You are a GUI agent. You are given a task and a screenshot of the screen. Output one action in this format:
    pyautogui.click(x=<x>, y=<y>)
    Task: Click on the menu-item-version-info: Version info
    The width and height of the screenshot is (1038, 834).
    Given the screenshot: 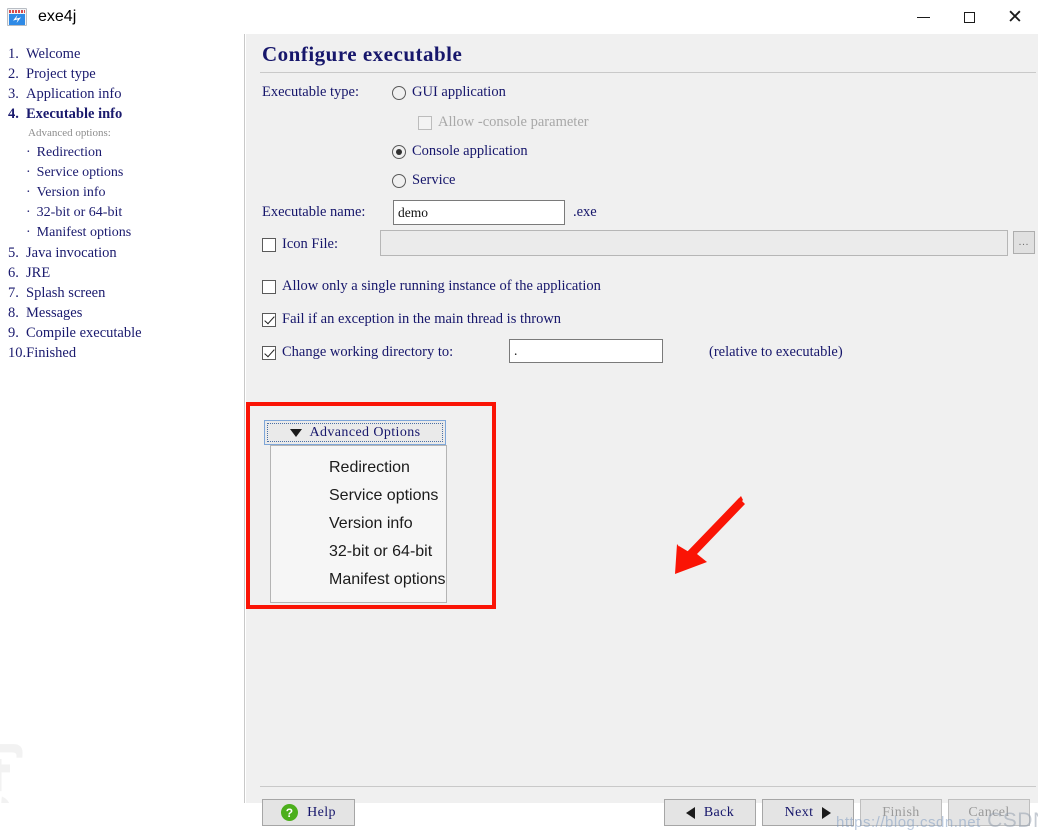 What is the action you would take?
    pyautogui.click(x=358, y=524)
    